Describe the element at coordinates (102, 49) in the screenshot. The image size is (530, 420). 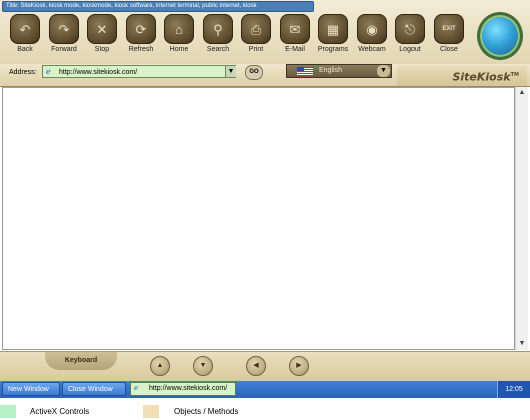
I see `toolbar-button-label: Stop` at that location.